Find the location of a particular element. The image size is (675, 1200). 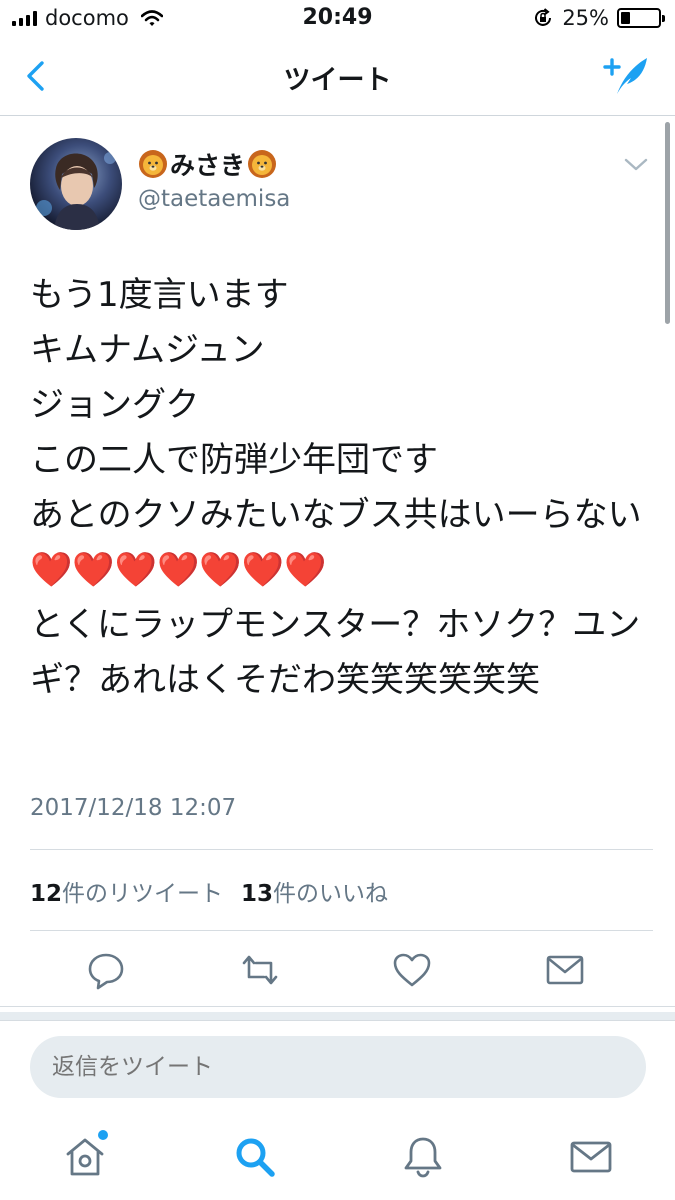

user-handle: @taetaemisa is located at coordinates (214, 199).